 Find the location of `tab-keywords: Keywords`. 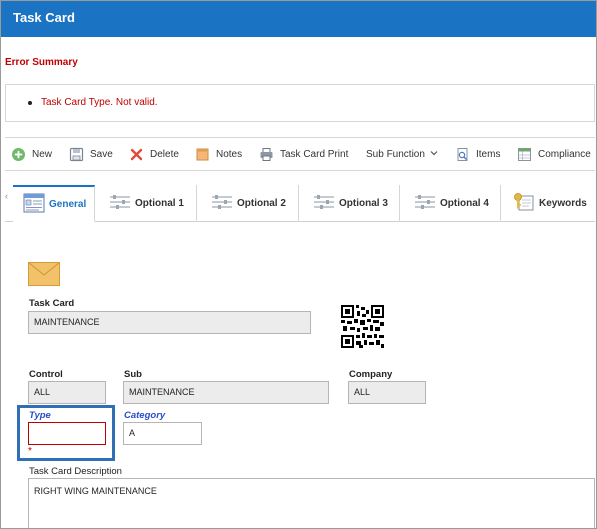

tab-keywords: Keywords is located at coordinates (548, 203).